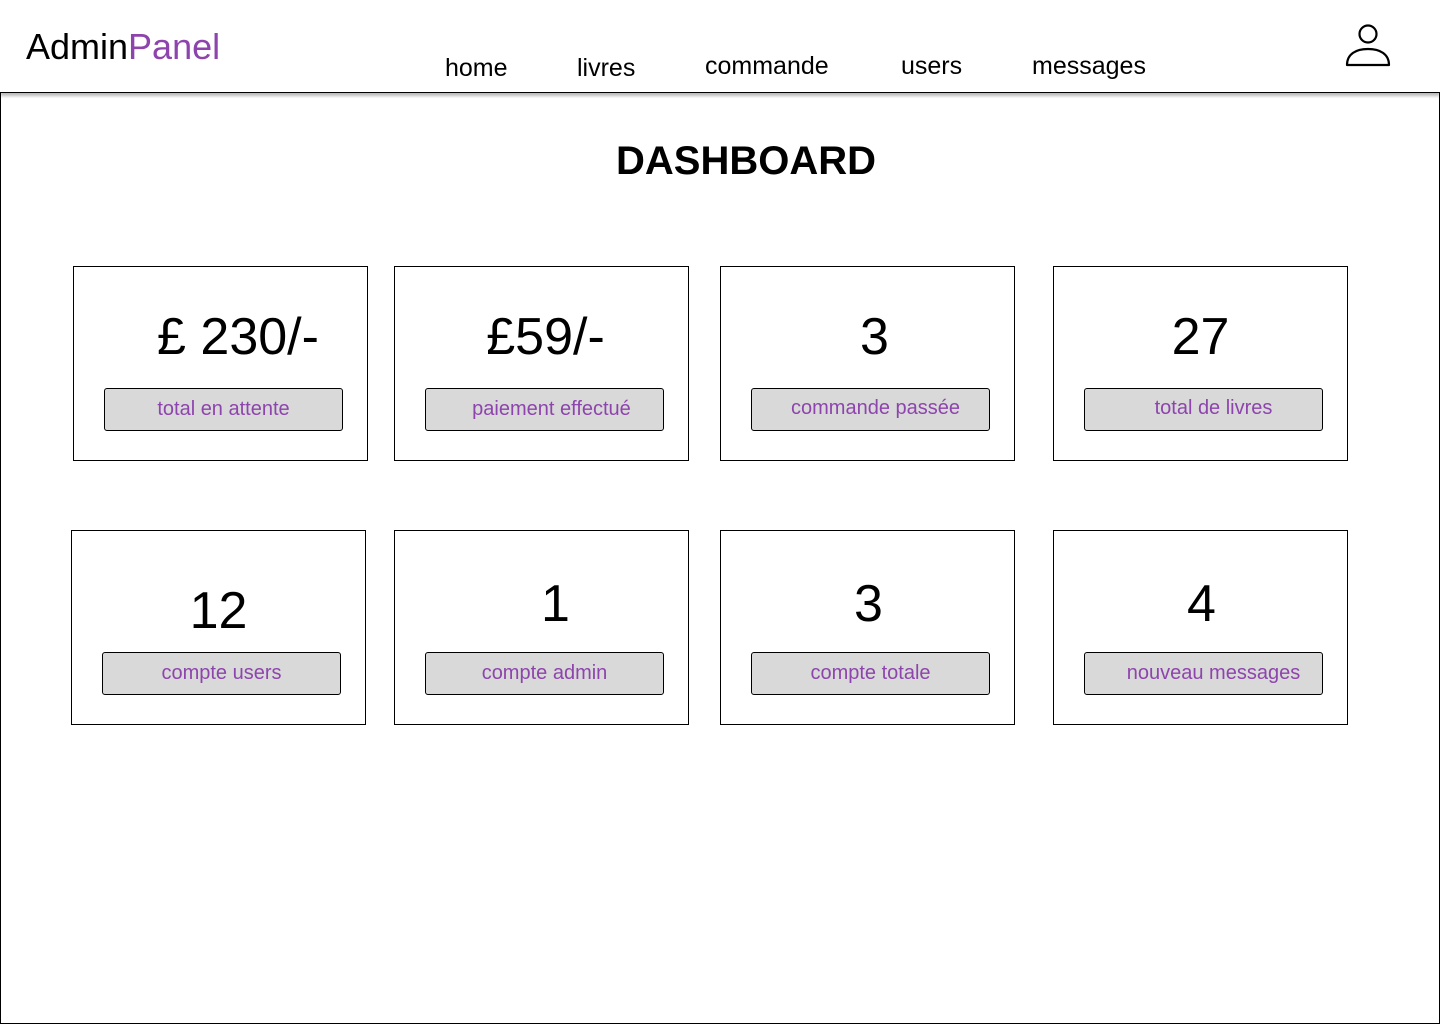 This screenshot has width=1440, height=1024. Describe the element at coordinates (1201, 604) in the screenshot. I see `stat-value: 4` at that location.